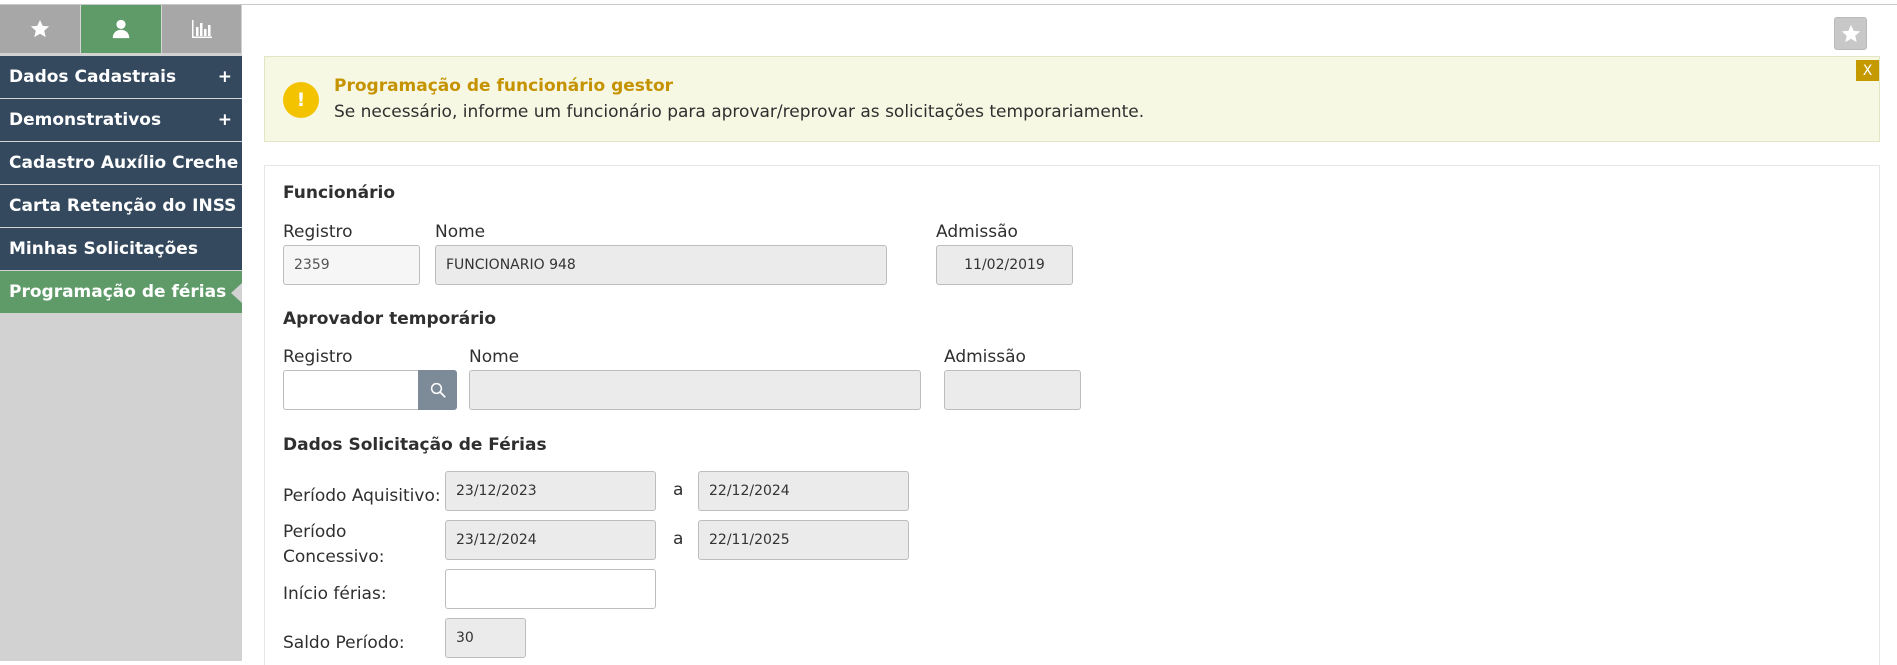 Image resolution: width=1897 pixels, height=665 pixels. I want to click on sidebar-item-label: Demonstrativos, so click(85, 120).